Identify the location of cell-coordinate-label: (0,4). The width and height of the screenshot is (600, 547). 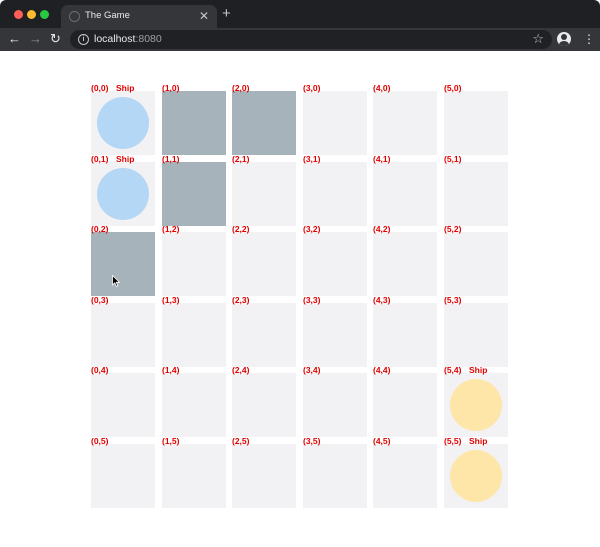
(100, 370).